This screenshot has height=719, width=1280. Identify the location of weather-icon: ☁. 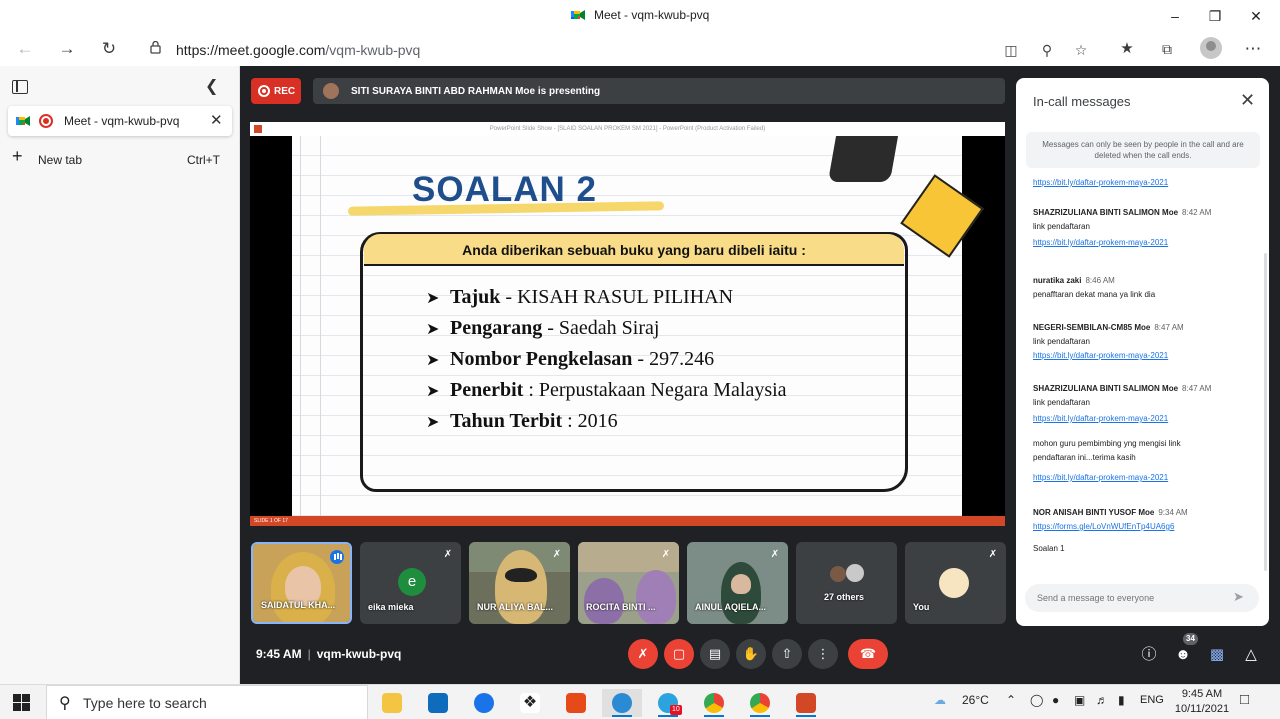
(940, 700).